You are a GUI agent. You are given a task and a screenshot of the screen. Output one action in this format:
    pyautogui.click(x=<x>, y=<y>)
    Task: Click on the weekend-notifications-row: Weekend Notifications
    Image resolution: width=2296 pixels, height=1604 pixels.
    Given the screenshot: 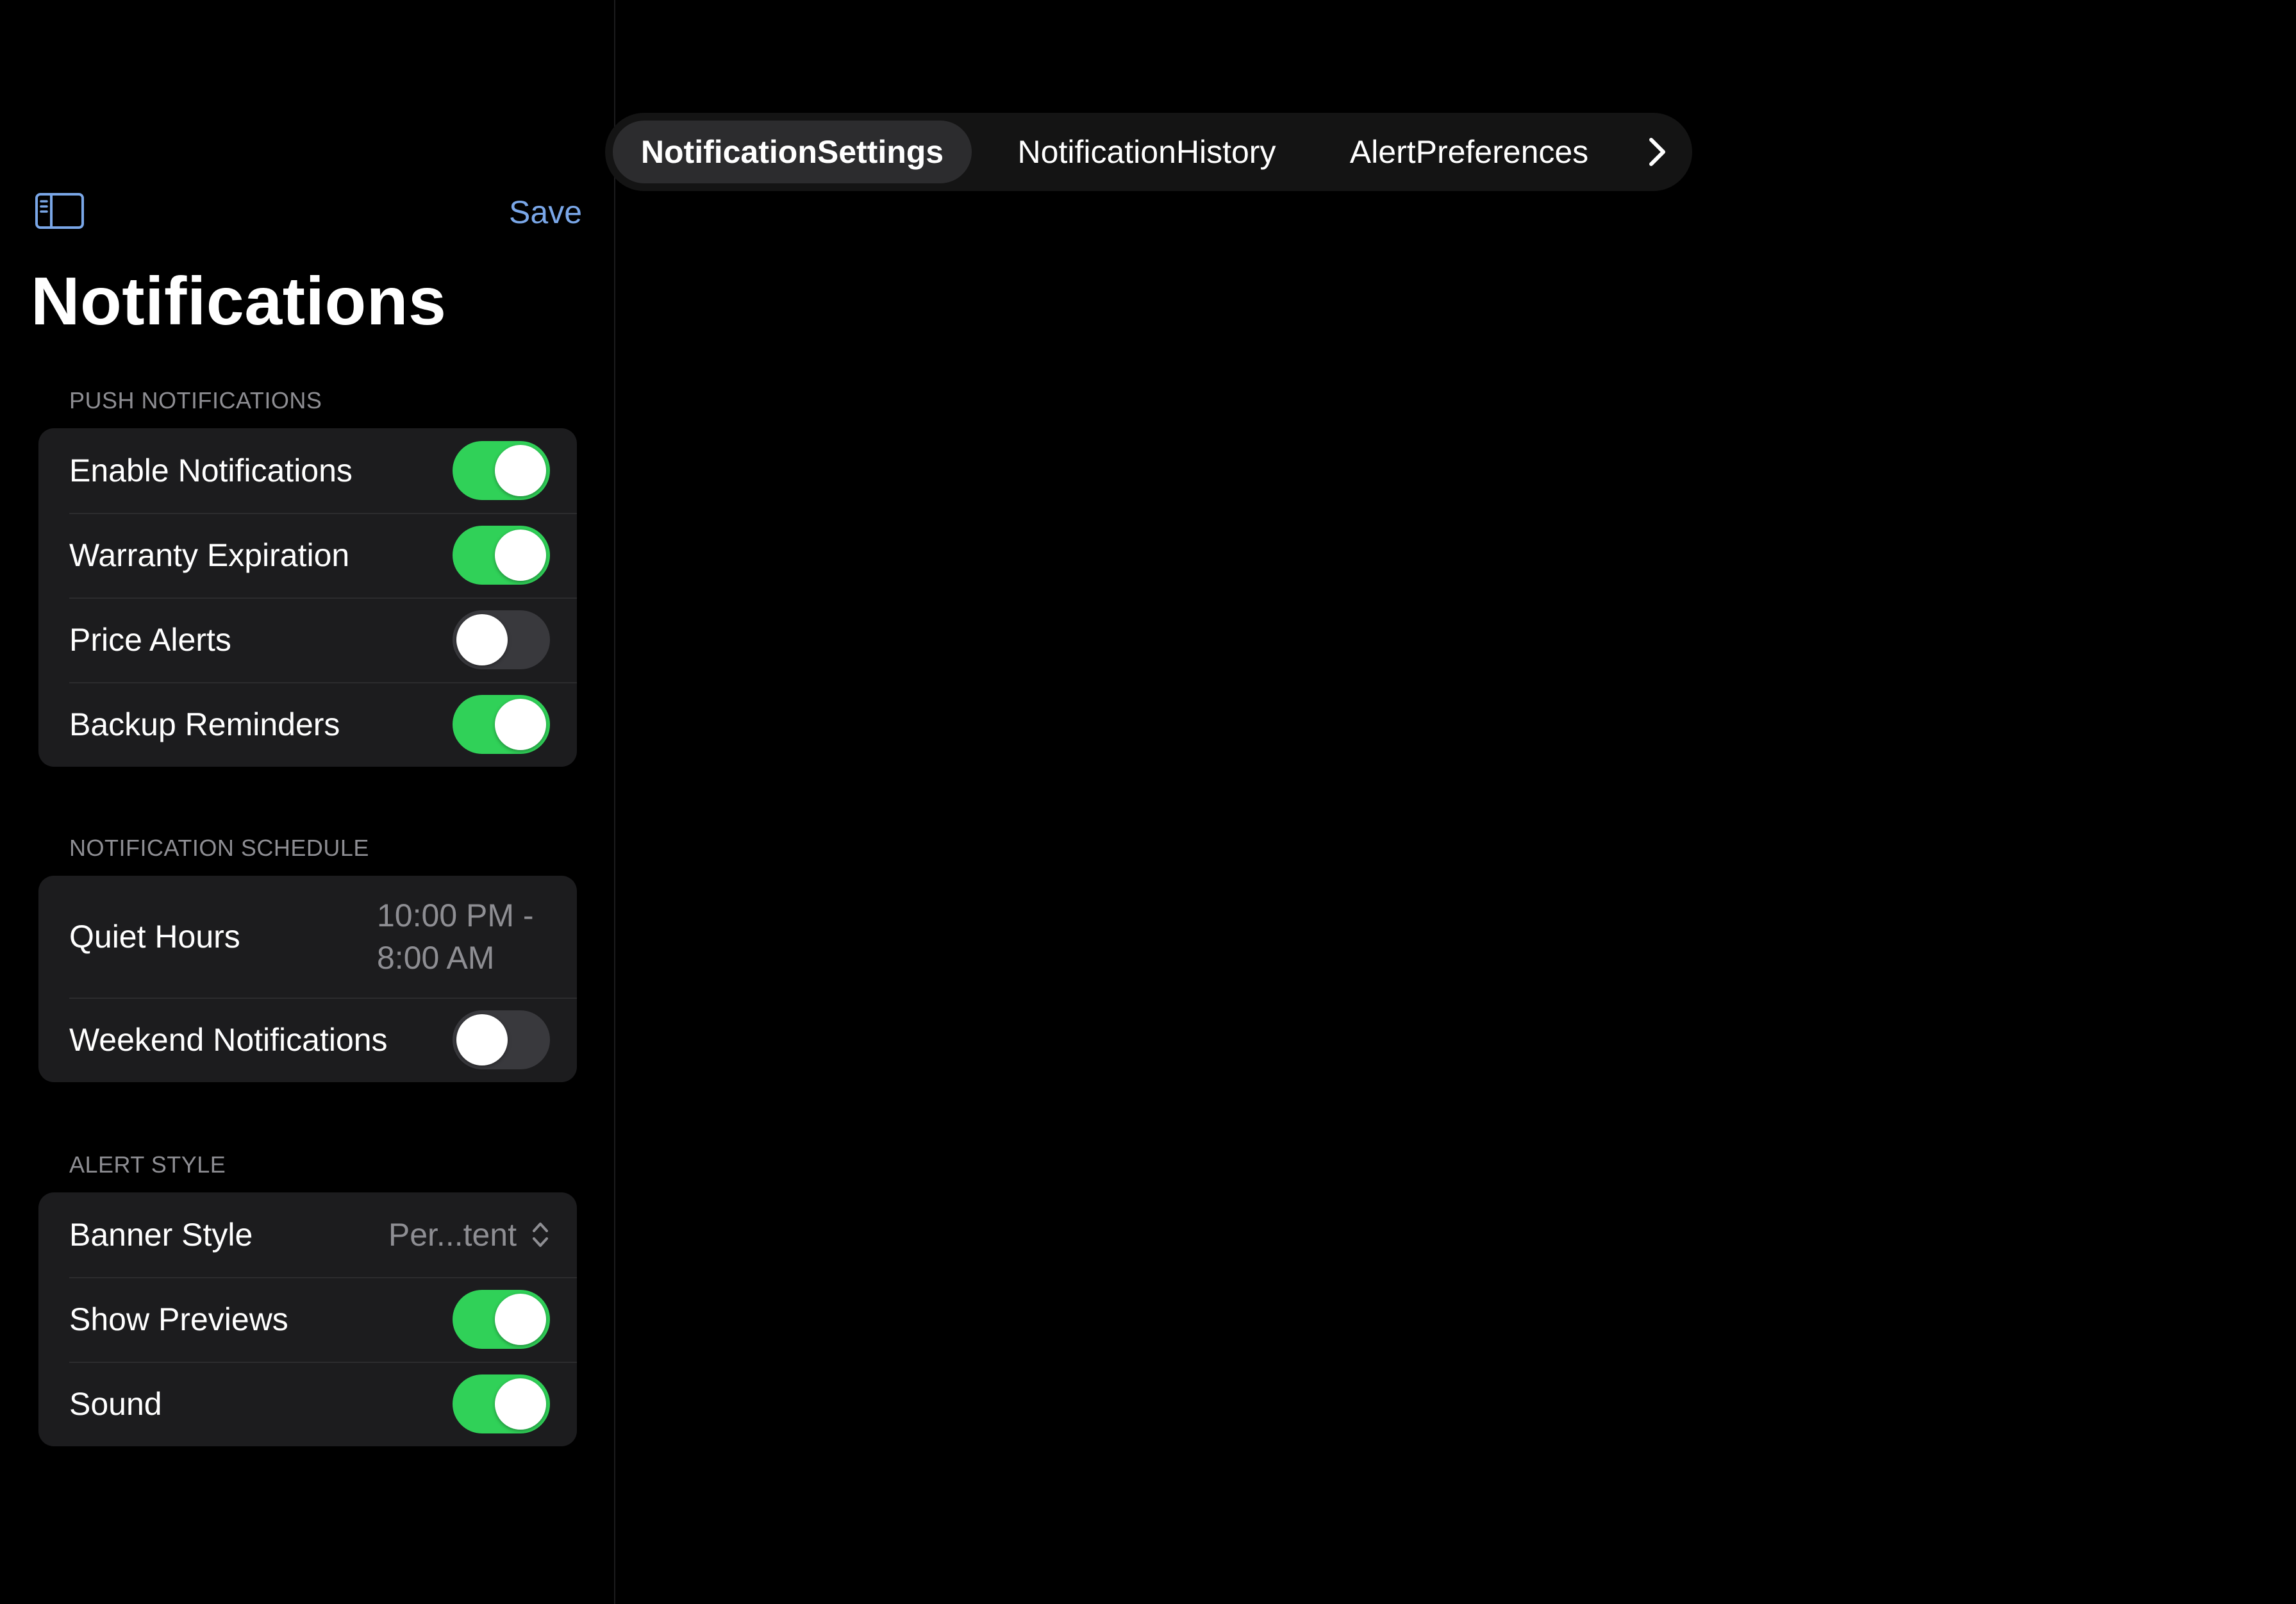 What is the action you would take?
    pyautogui.click(x=307, y=1040)
    